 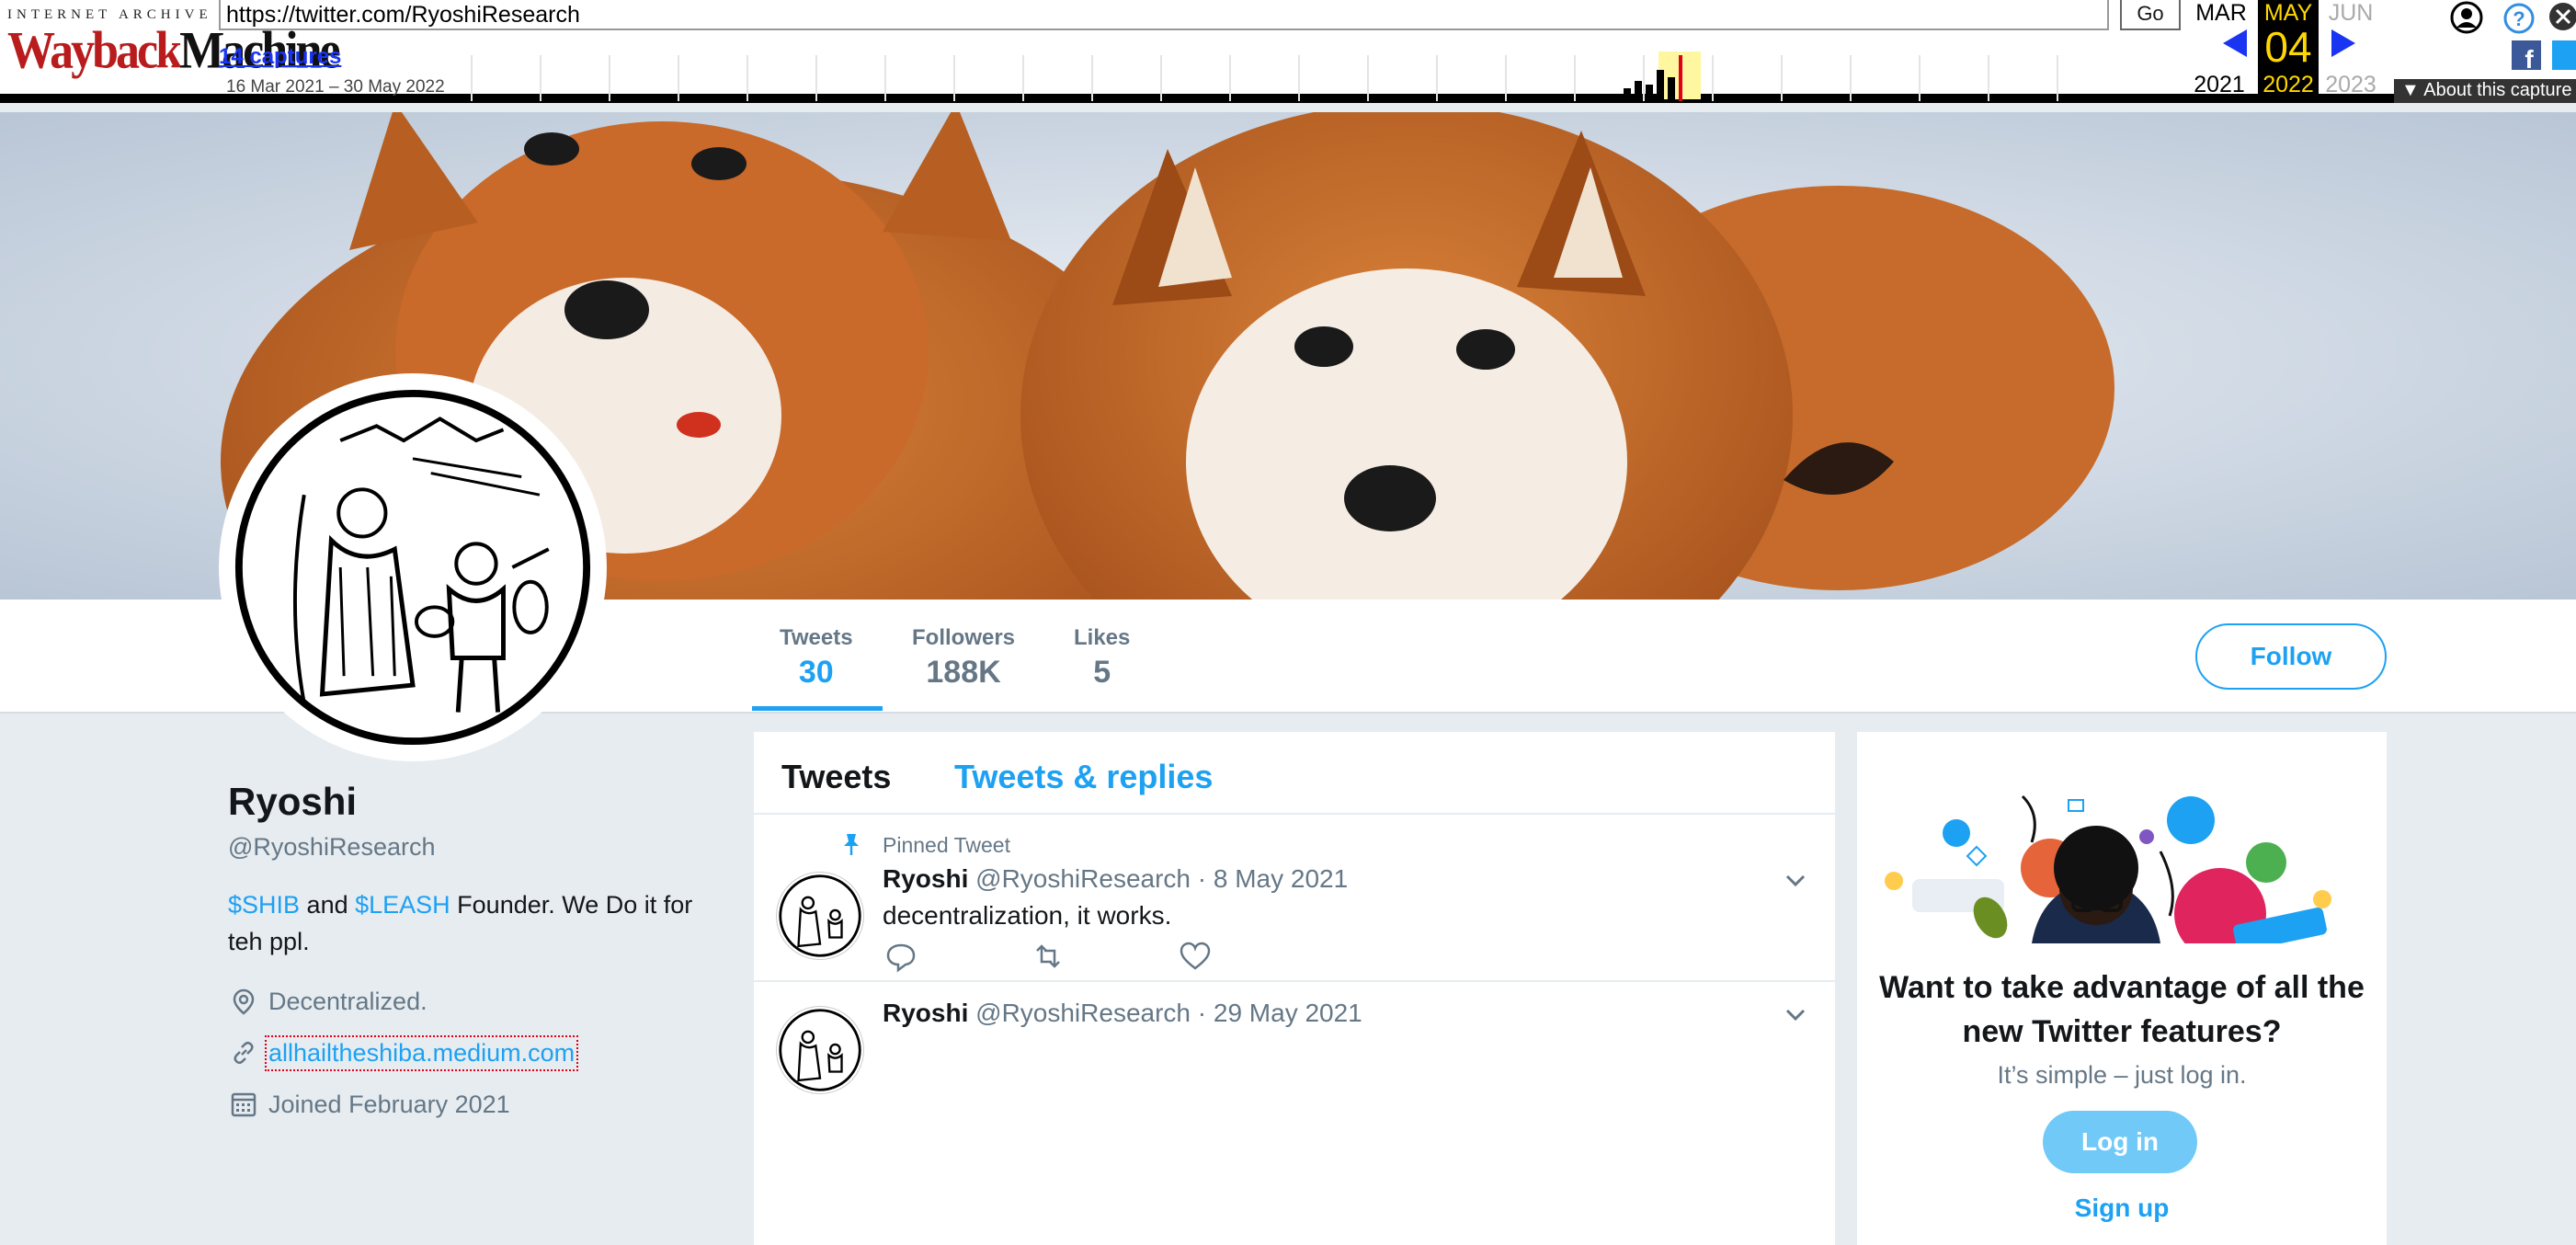 I want to click on link-icon, so click(x=243, y=1052).